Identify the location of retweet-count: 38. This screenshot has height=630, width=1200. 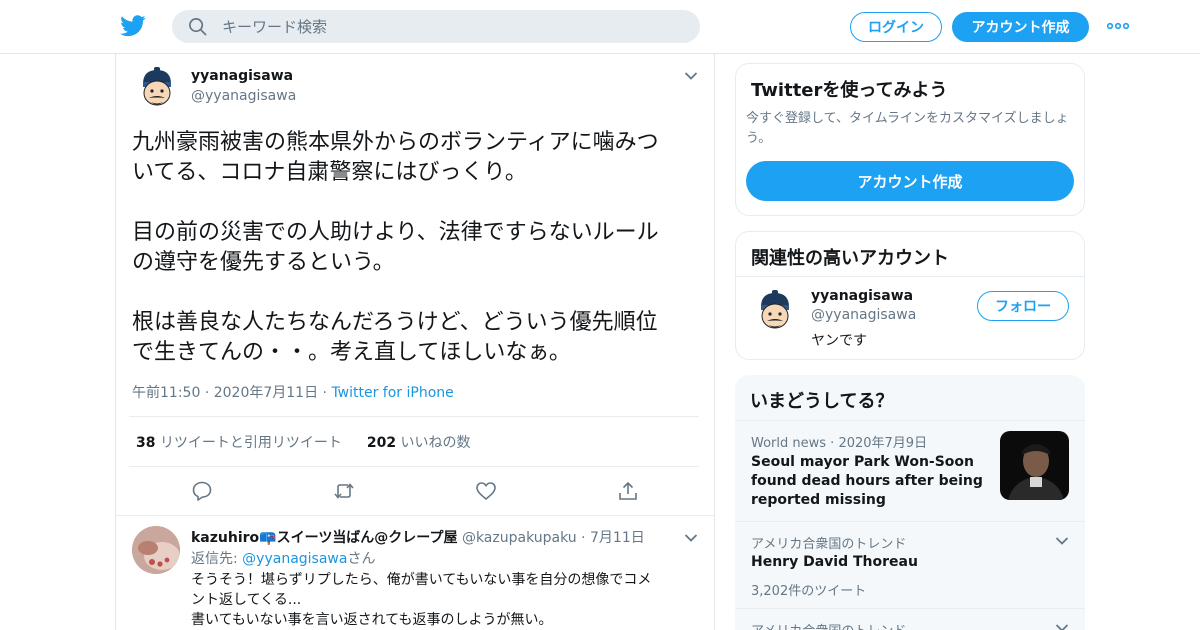
(146, 443).